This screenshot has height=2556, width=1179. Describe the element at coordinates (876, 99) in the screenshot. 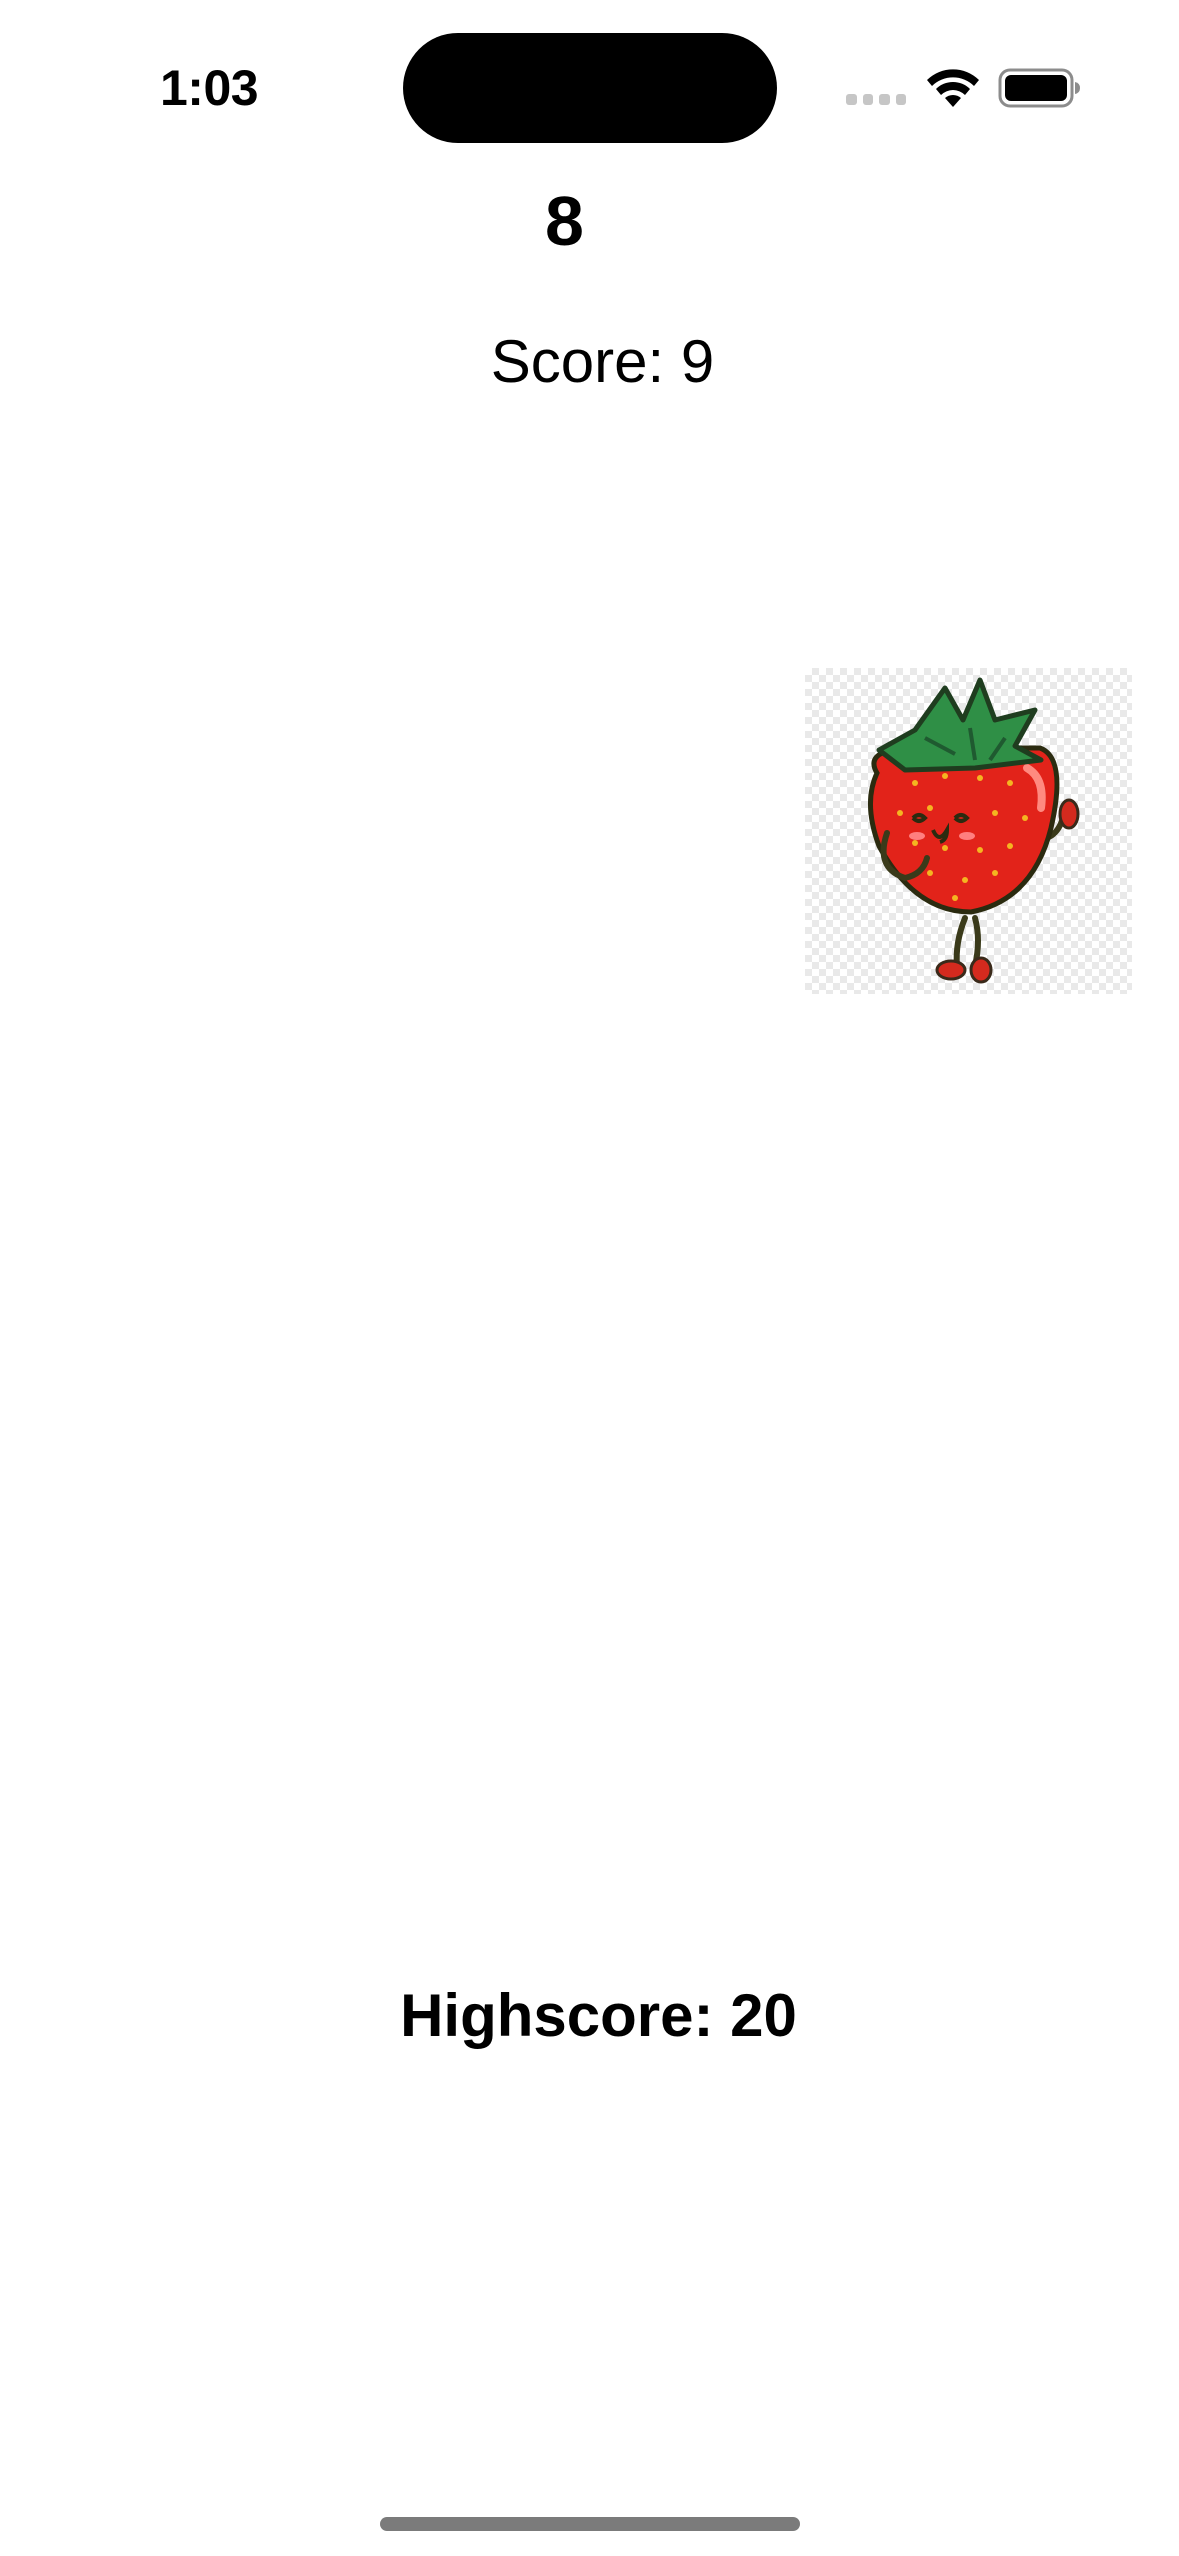

I see `cellular-signal-icon` at that location.